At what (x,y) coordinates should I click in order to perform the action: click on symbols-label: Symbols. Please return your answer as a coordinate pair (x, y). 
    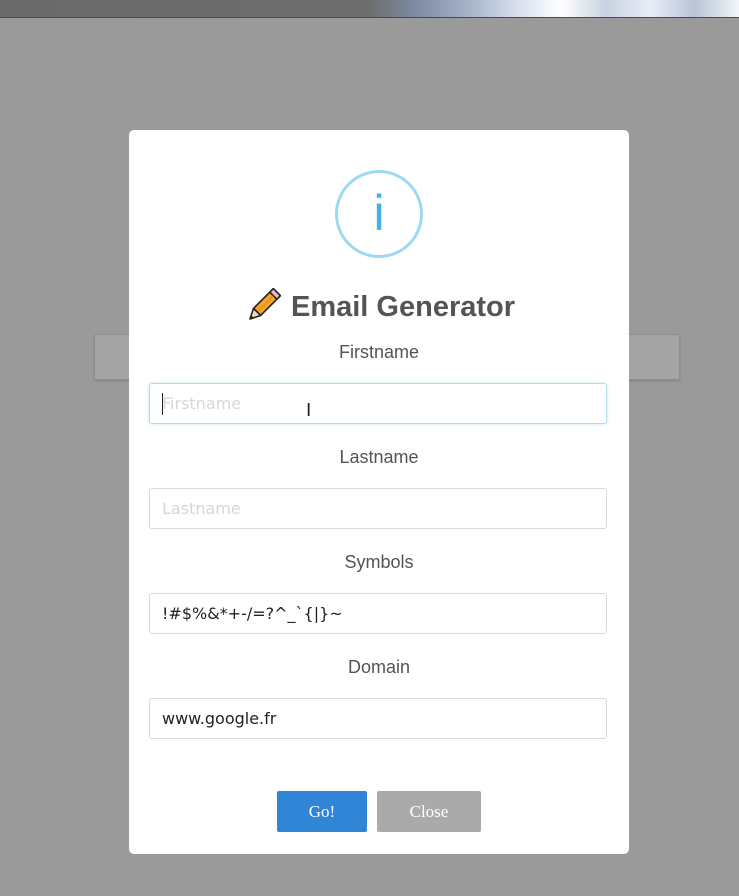
    Looking at the image, I should click on (379, 562).